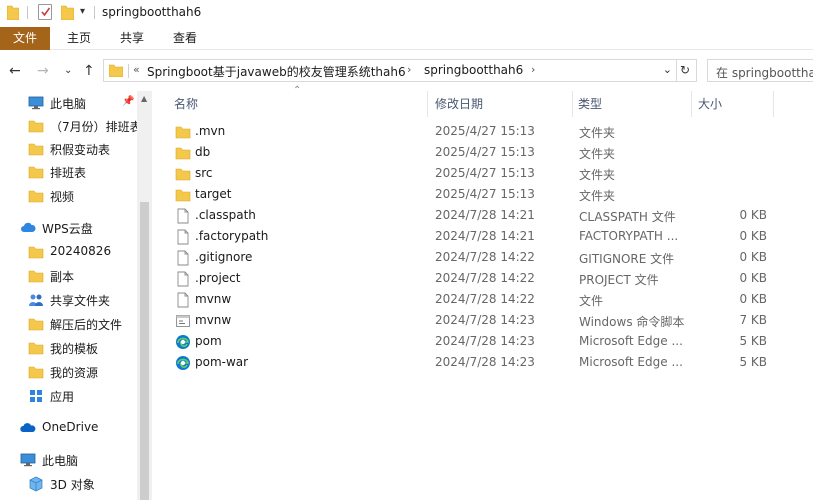 This screenshot has width=813, height=500. What do you see at coordinates (79, 38) in the screenshot?
I see `tab-home: 主页` at bounding box center [79, 38].